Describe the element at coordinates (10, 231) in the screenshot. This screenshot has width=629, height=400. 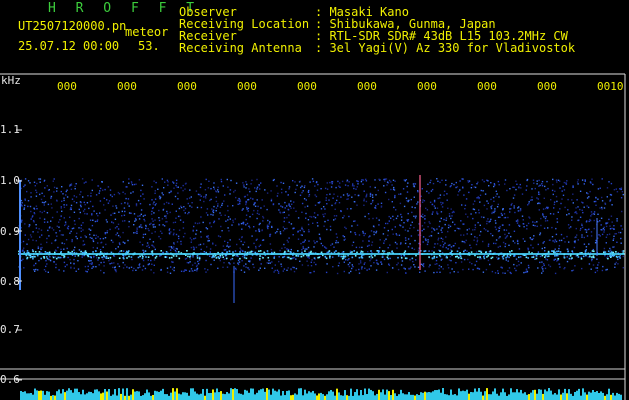
I see `y-tick-label: 0.9` at that location.